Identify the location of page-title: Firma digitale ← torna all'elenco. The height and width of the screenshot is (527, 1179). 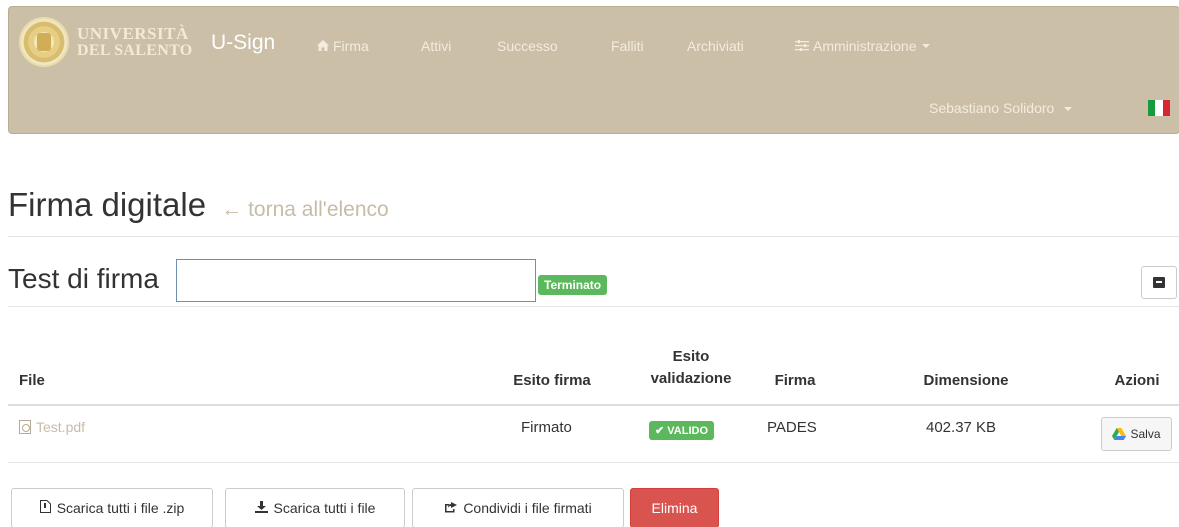
(198, 205).